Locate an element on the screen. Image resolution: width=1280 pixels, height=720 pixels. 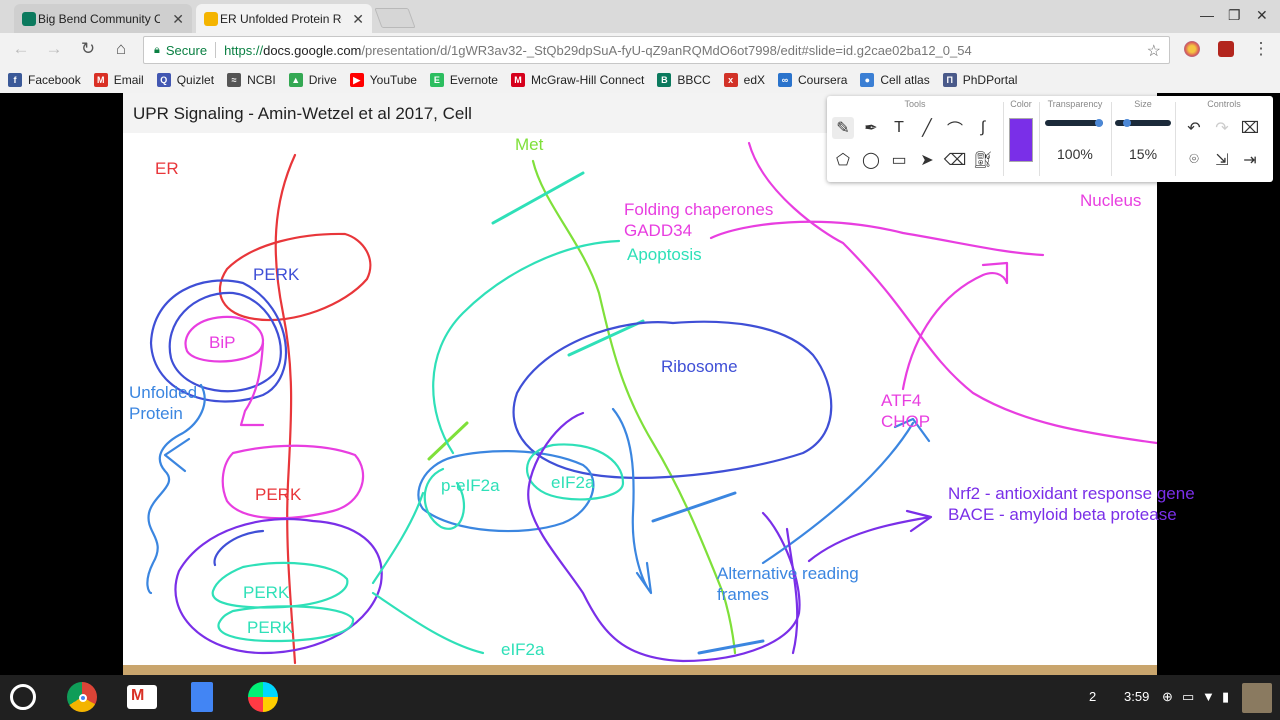
sync-icon: ⊕ is located at coordinates (1167, 696).